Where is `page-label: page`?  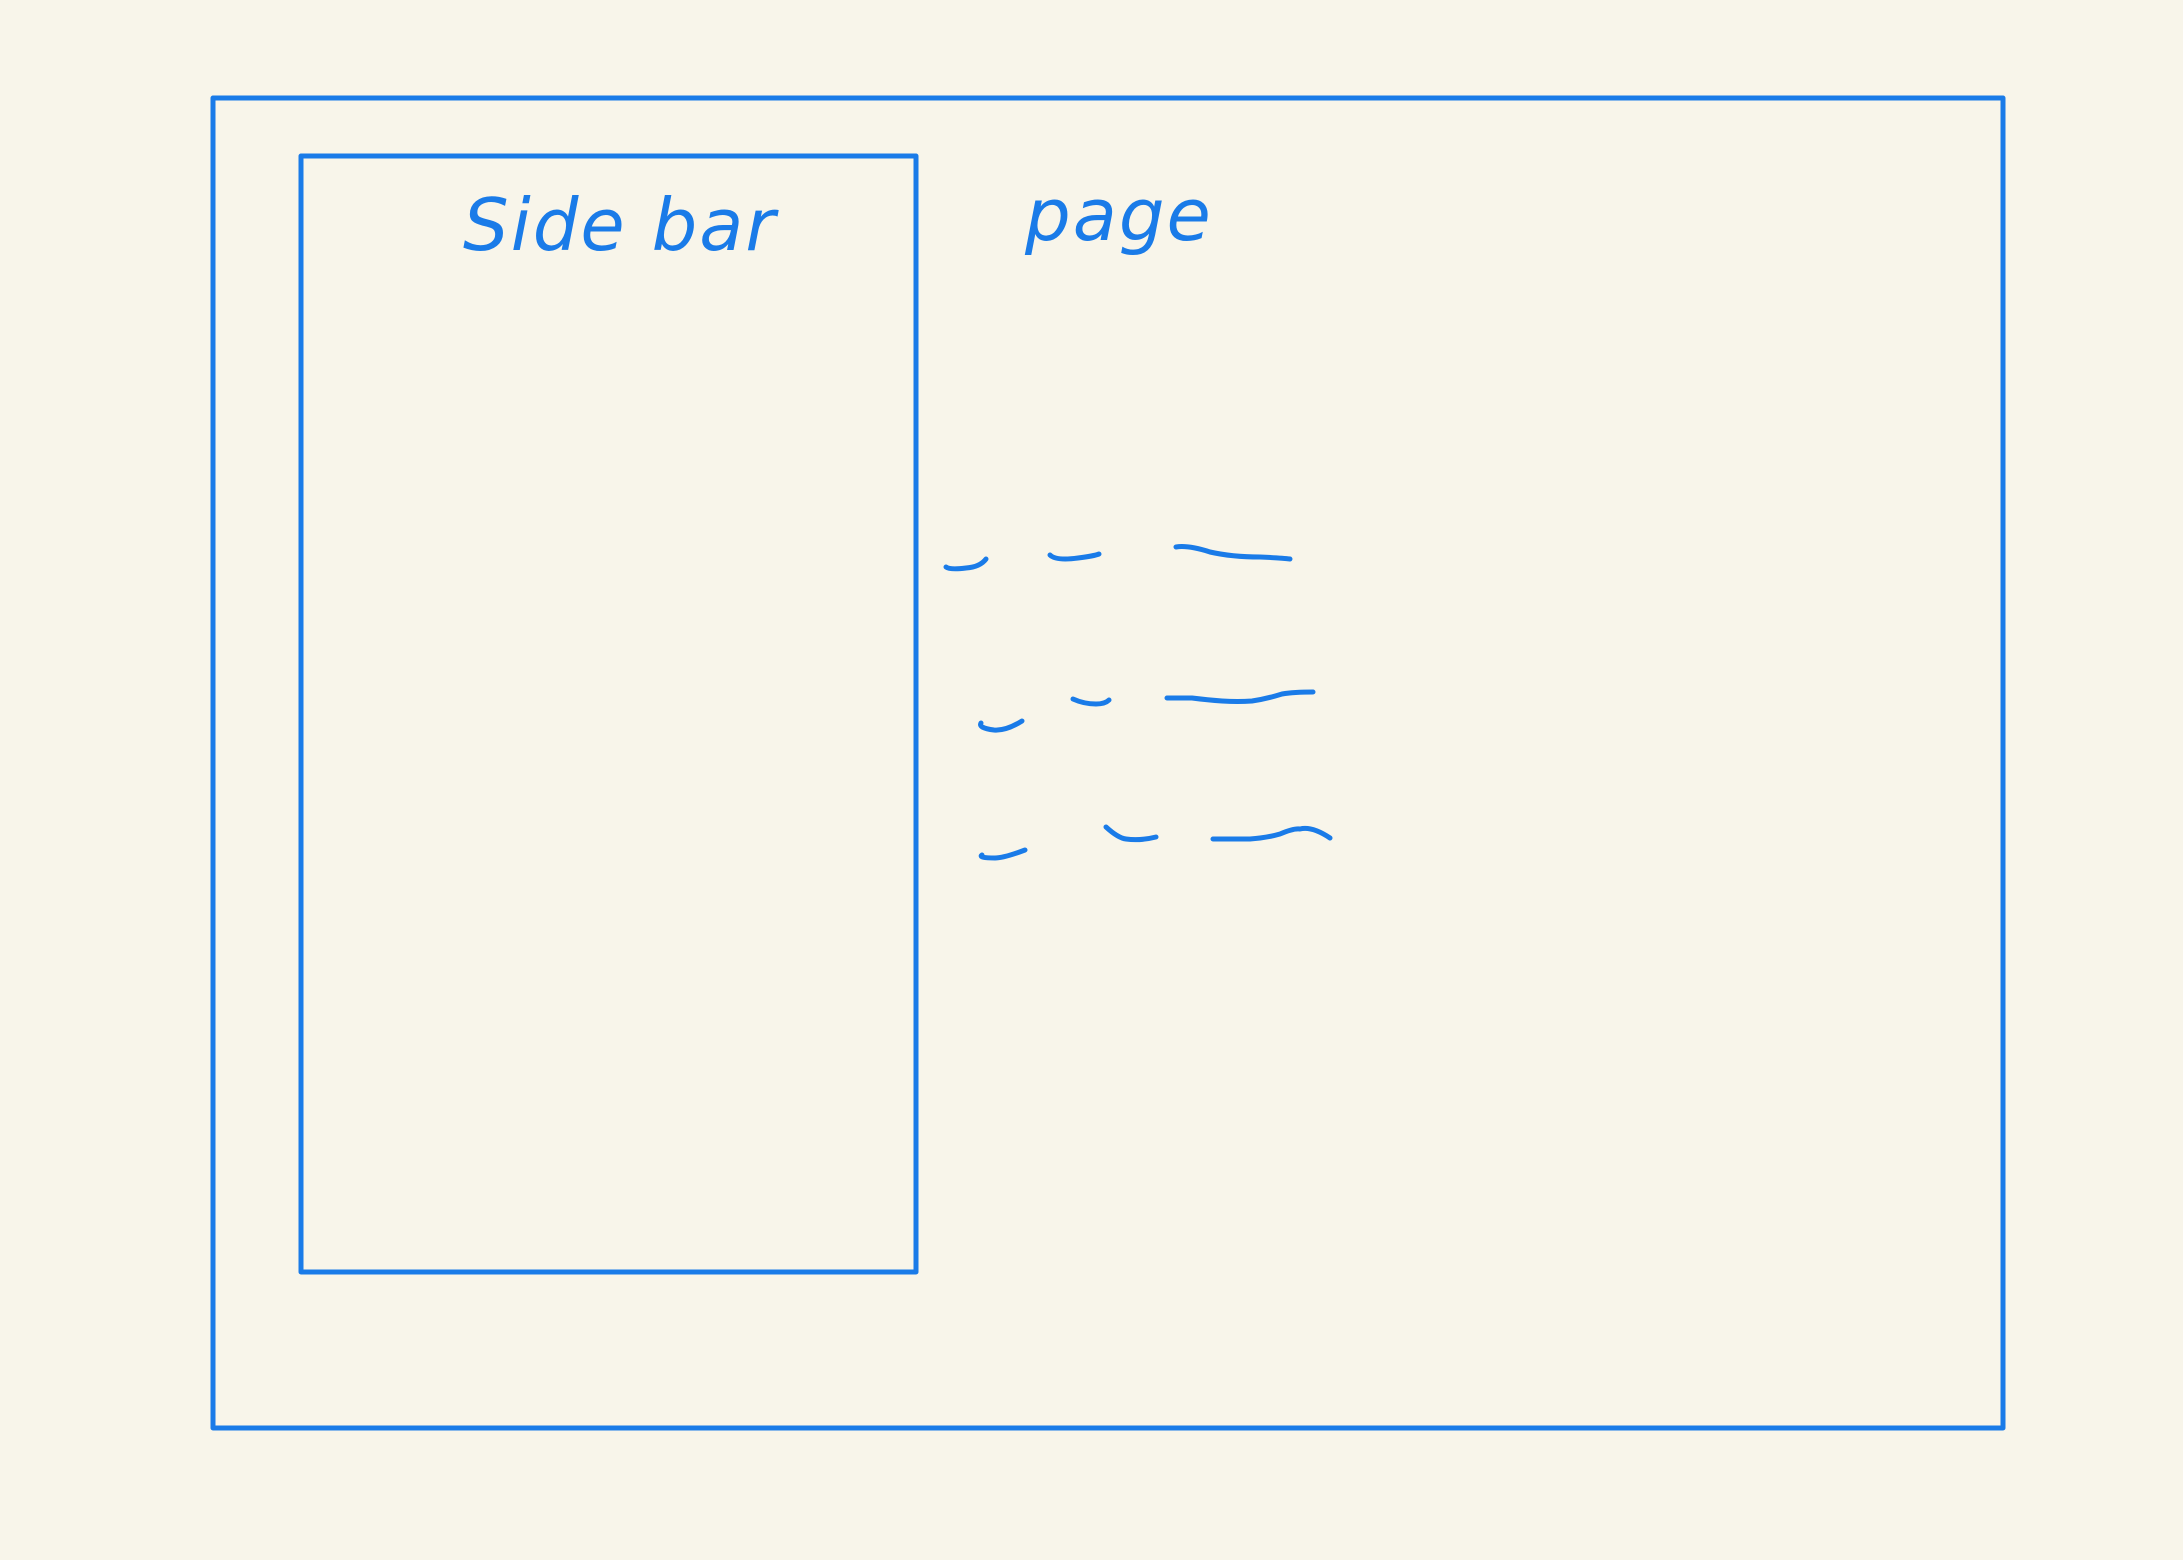 page-label: page is located at coordinates (1118, 215).